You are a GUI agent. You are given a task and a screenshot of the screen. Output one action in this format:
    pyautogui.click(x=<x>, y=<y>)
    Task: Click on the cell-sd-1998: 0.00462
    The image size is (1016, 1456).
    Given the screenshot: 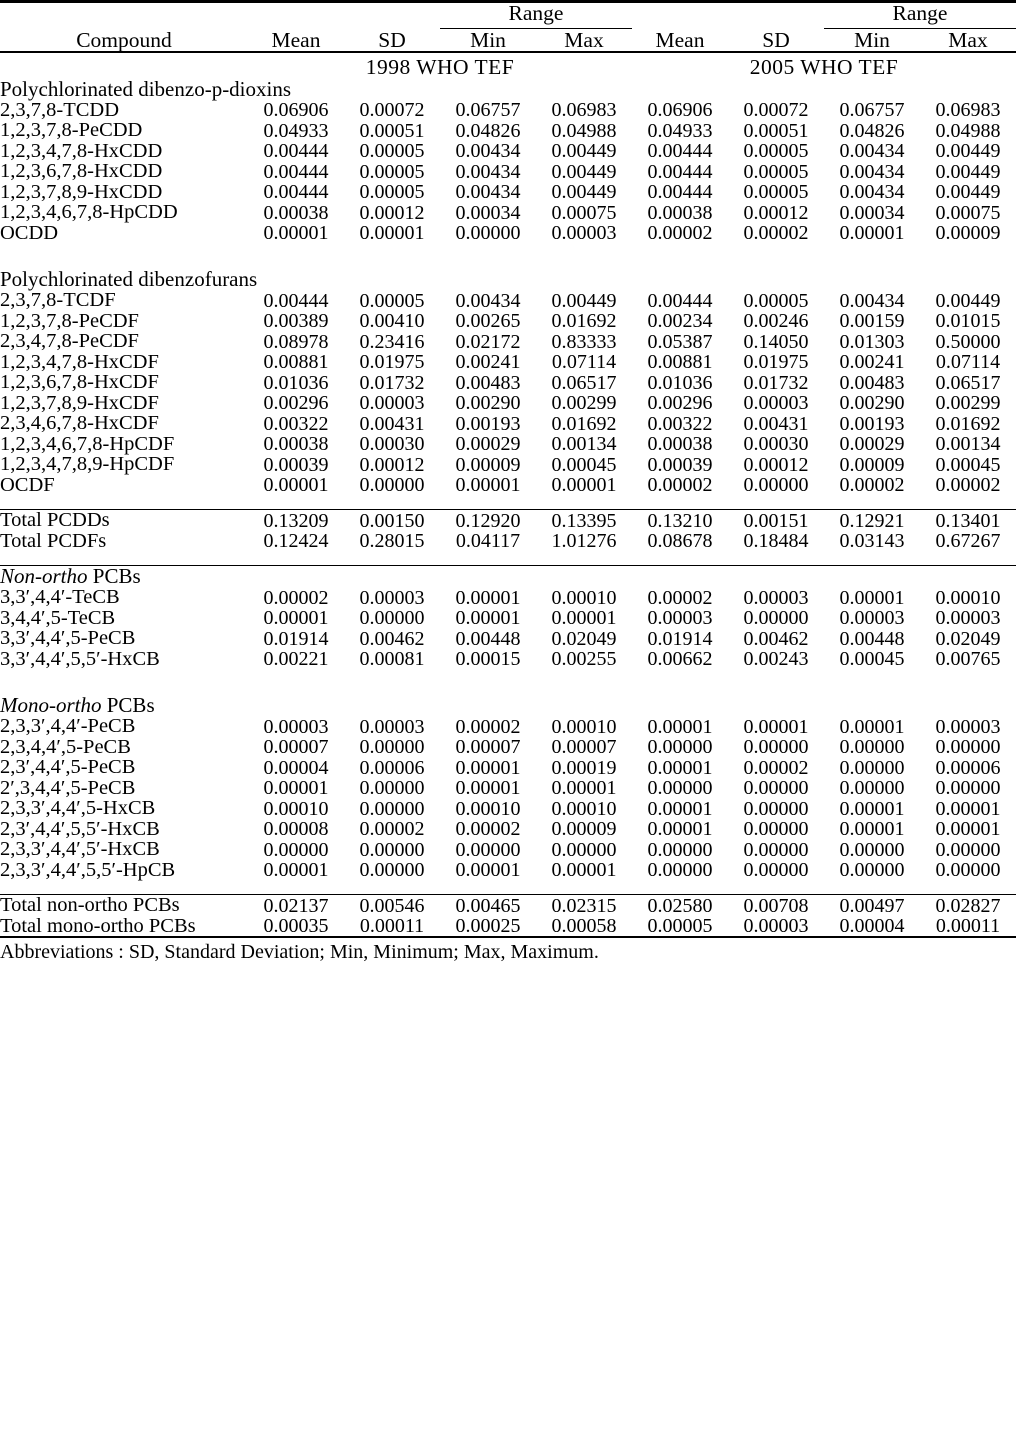 What is the action you would take?
    pyautogui.click(x=392, y=638)
    